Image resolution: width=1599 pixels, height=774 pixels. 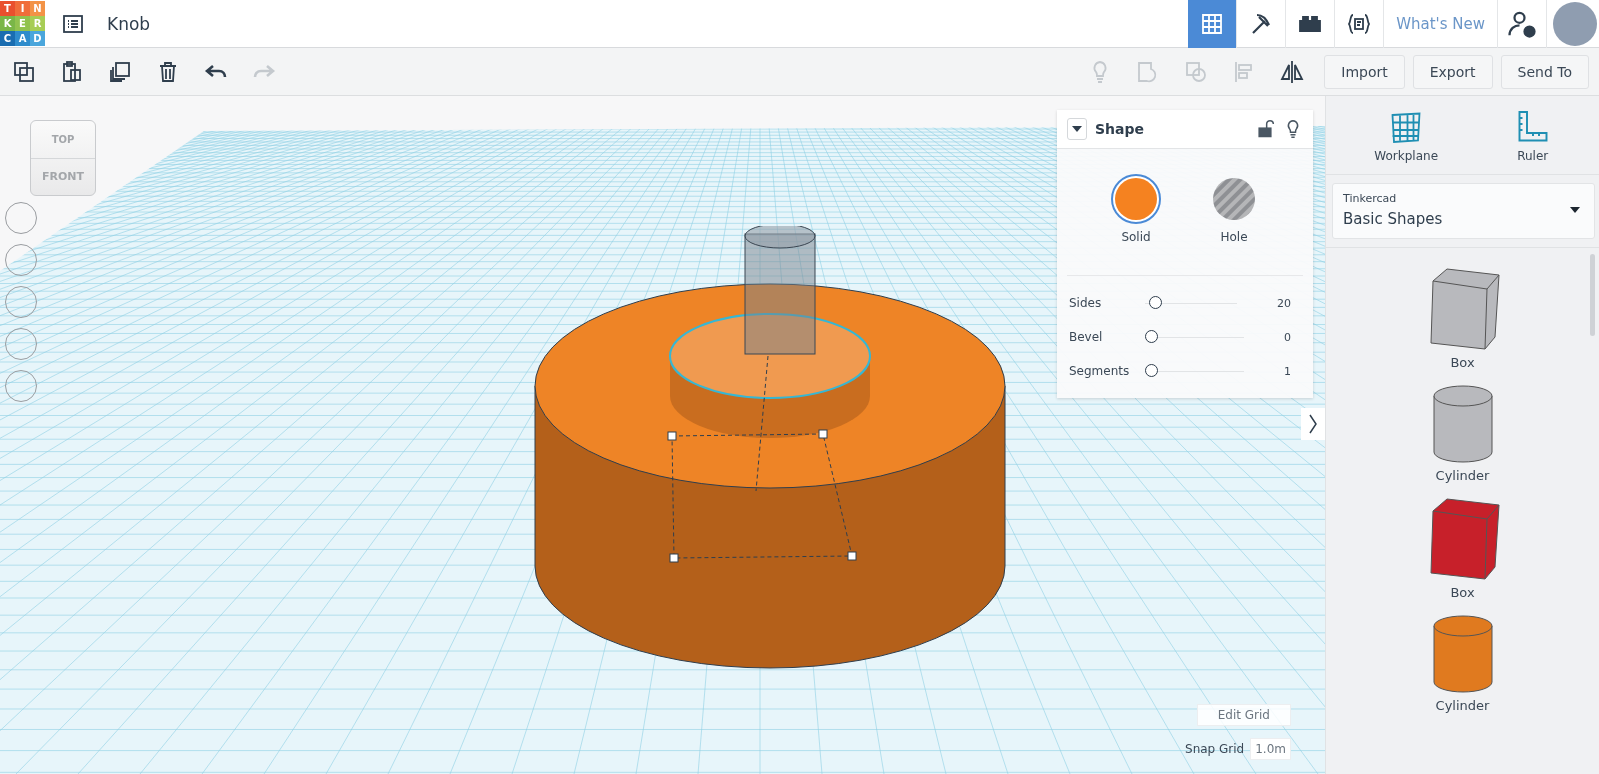 What do you see at coordinates (1270, 749) in the screenshot?
I see `snap-grid-select: 1.0m` at bounding box center [1270, 749].